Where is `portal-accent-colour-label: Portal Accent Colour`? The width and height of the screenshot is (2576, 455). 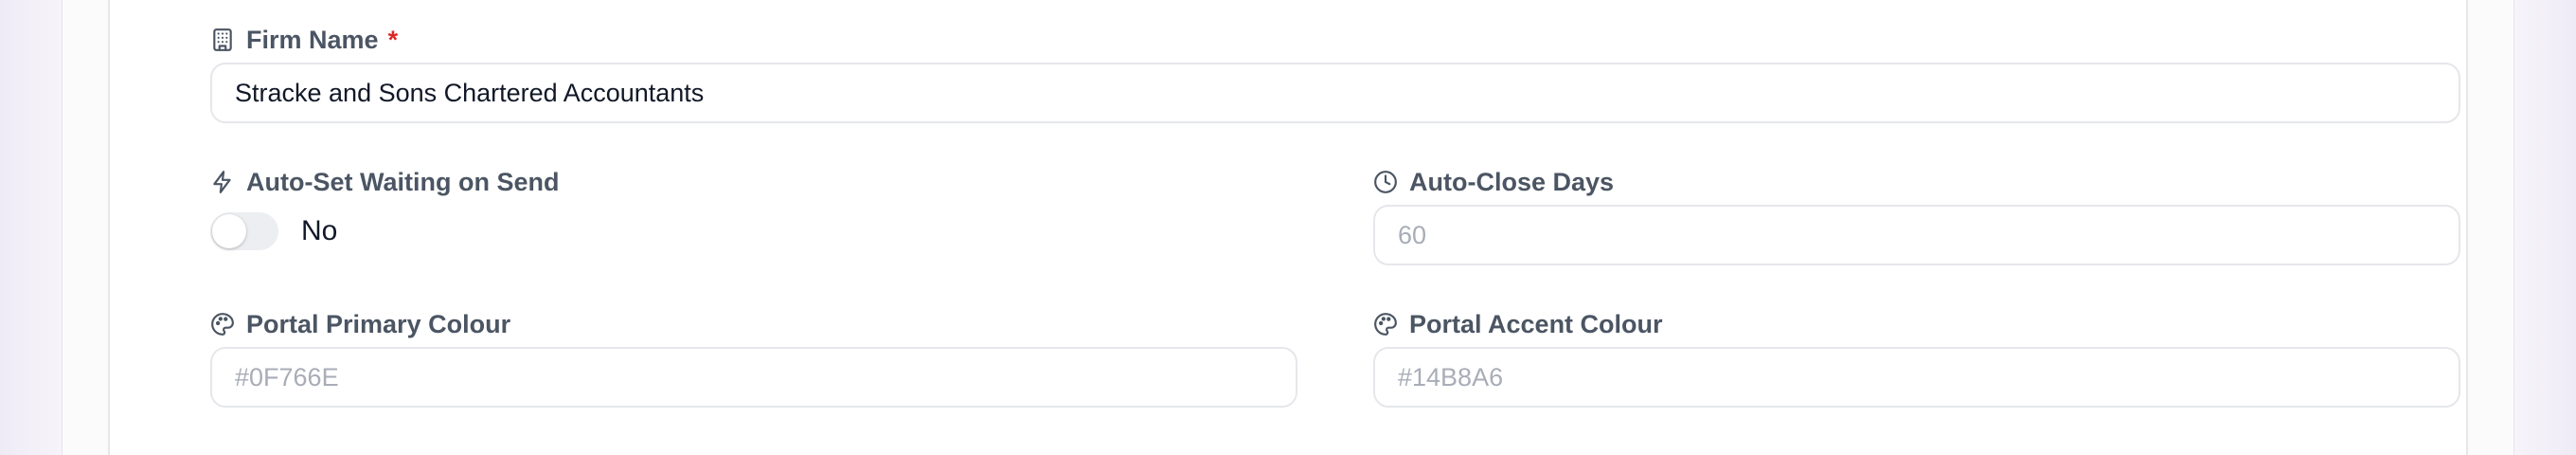
portal-accent-colour-label: Portal Accent Colour is located at coordinates (1916, 324).